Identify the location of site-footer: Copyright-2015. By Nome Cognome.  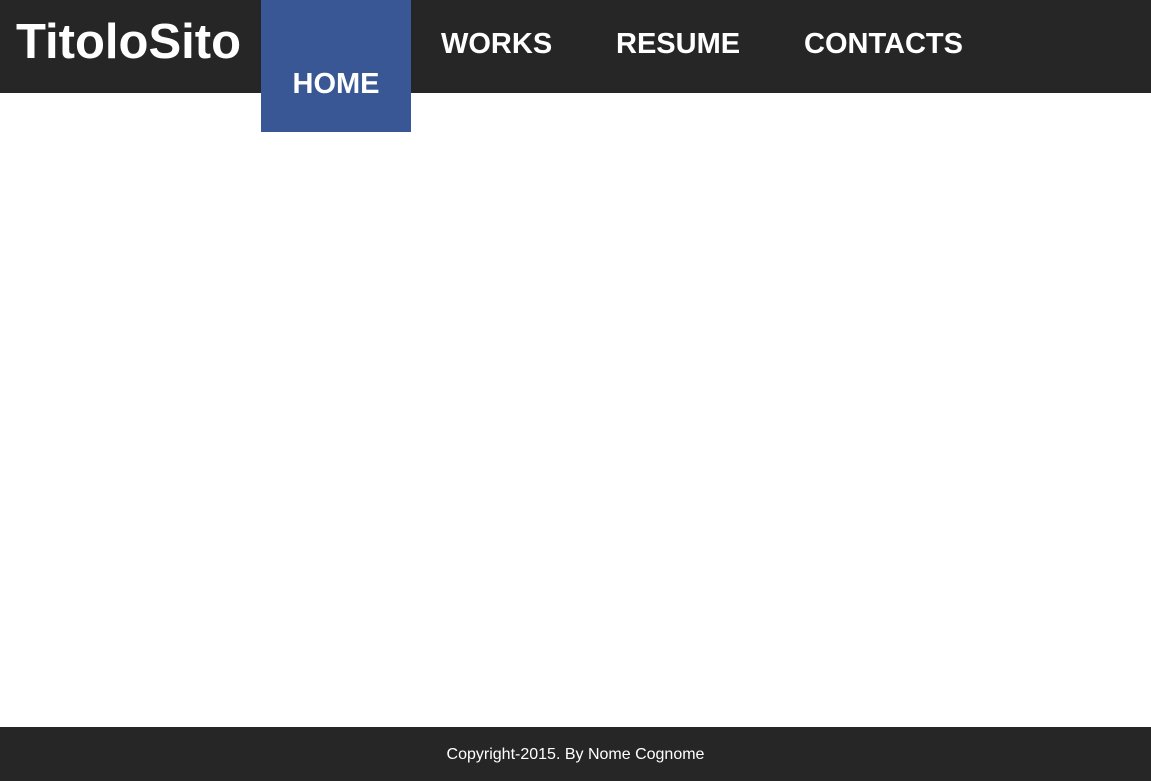
(575, 754).